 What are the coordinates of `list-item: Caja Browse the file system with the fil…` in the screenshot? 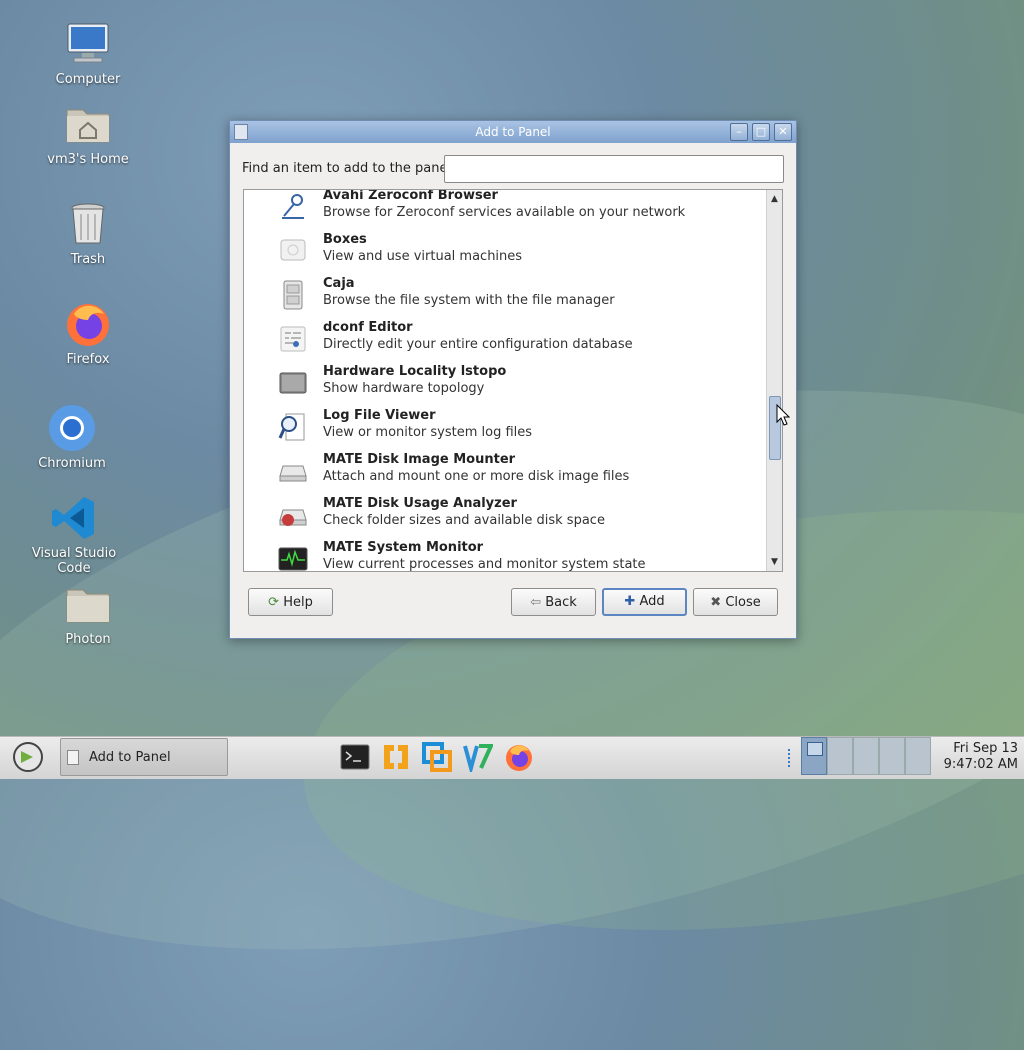 It's located at (504, 298).